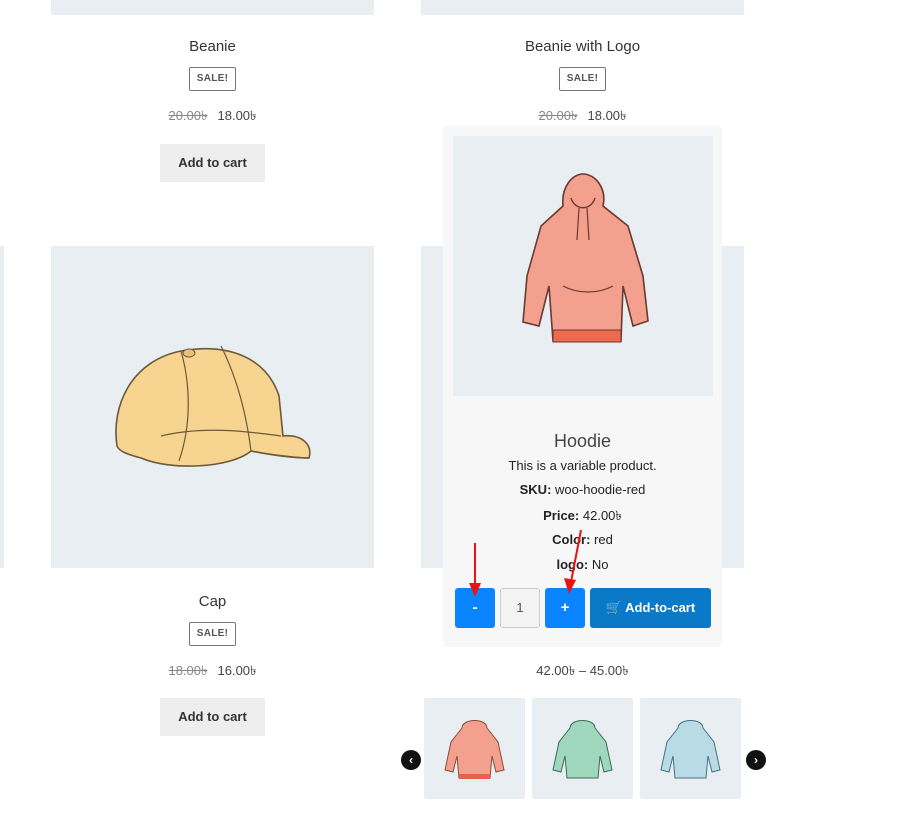 The height and width of the screenshot is (821, 909). What do you see at coordinates (525, 563) in the screenshot?
I see `annotation-arrows` at bounding box center [525, 563].